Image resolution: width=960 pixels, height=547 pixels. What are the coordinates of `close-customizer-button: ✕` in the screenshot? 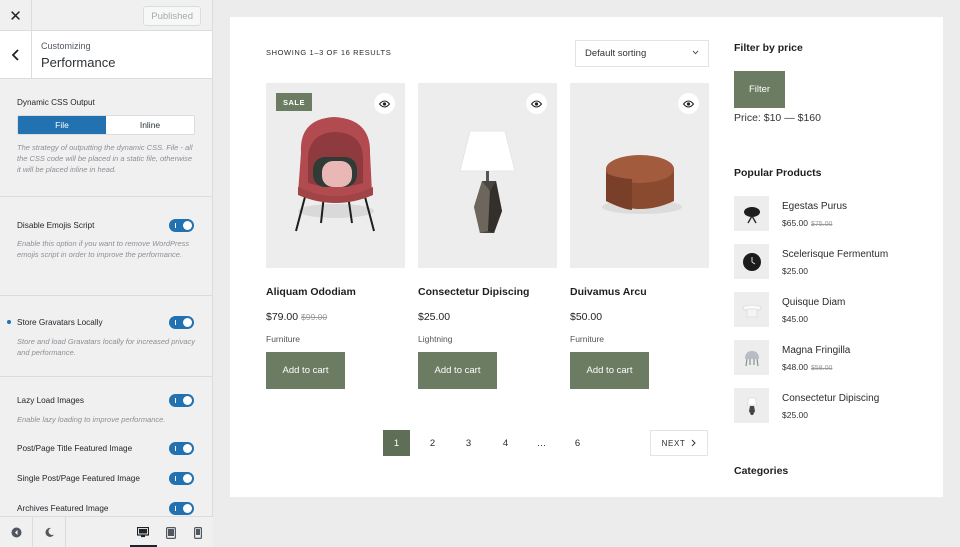 It's located at (16, 15).